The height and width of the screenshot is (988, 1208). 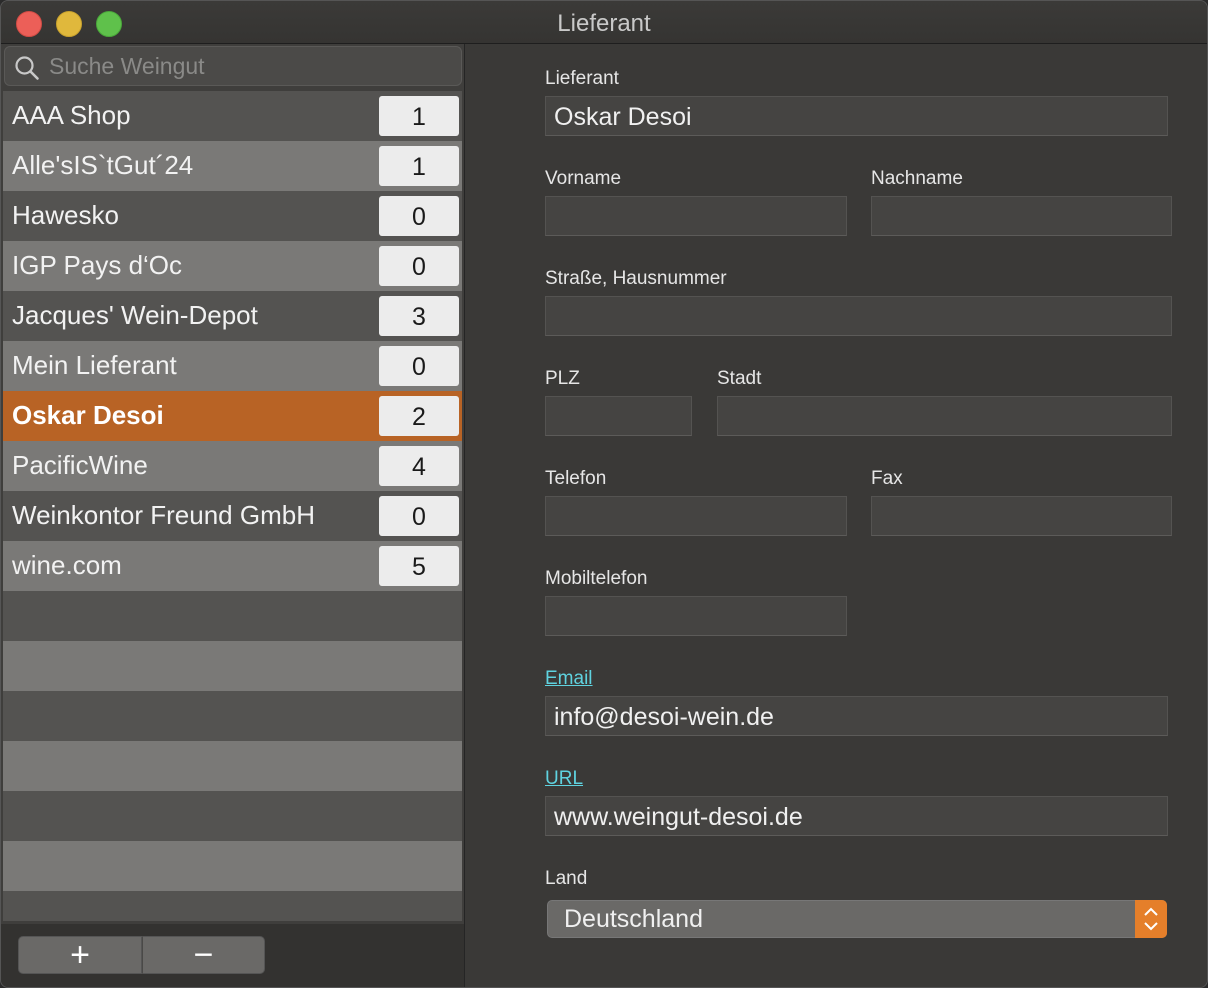 I want to click on chevron-up-down-icon, so click(x=1151, y=919).